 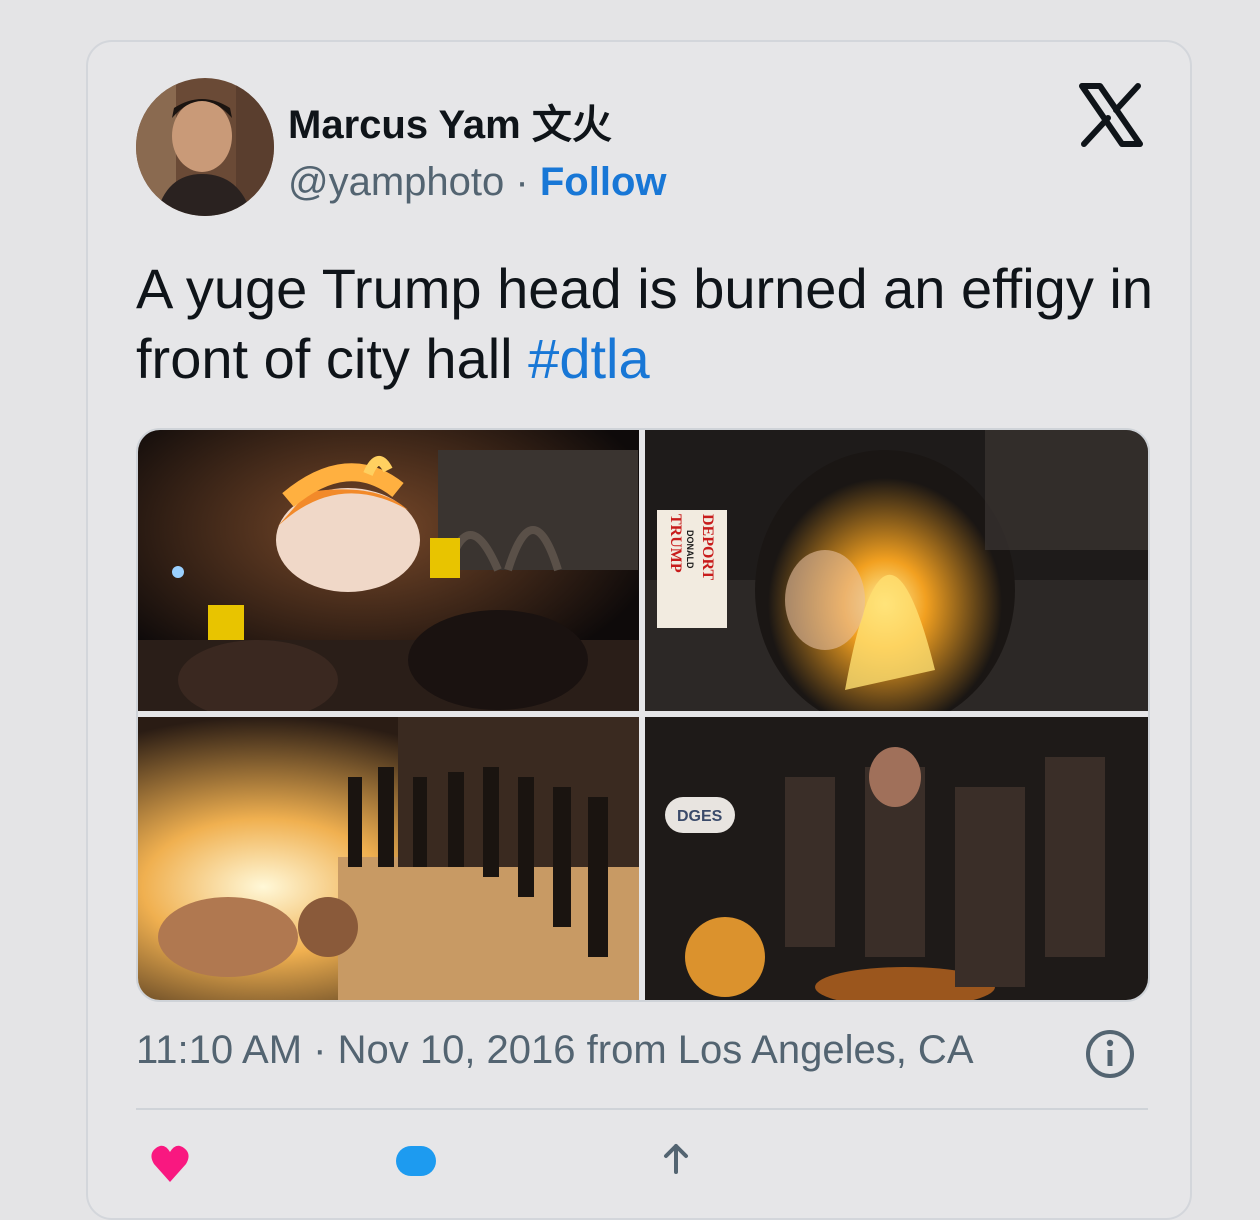 I want to click on hashtag-link: #dtla, so click(x=588, y=358).